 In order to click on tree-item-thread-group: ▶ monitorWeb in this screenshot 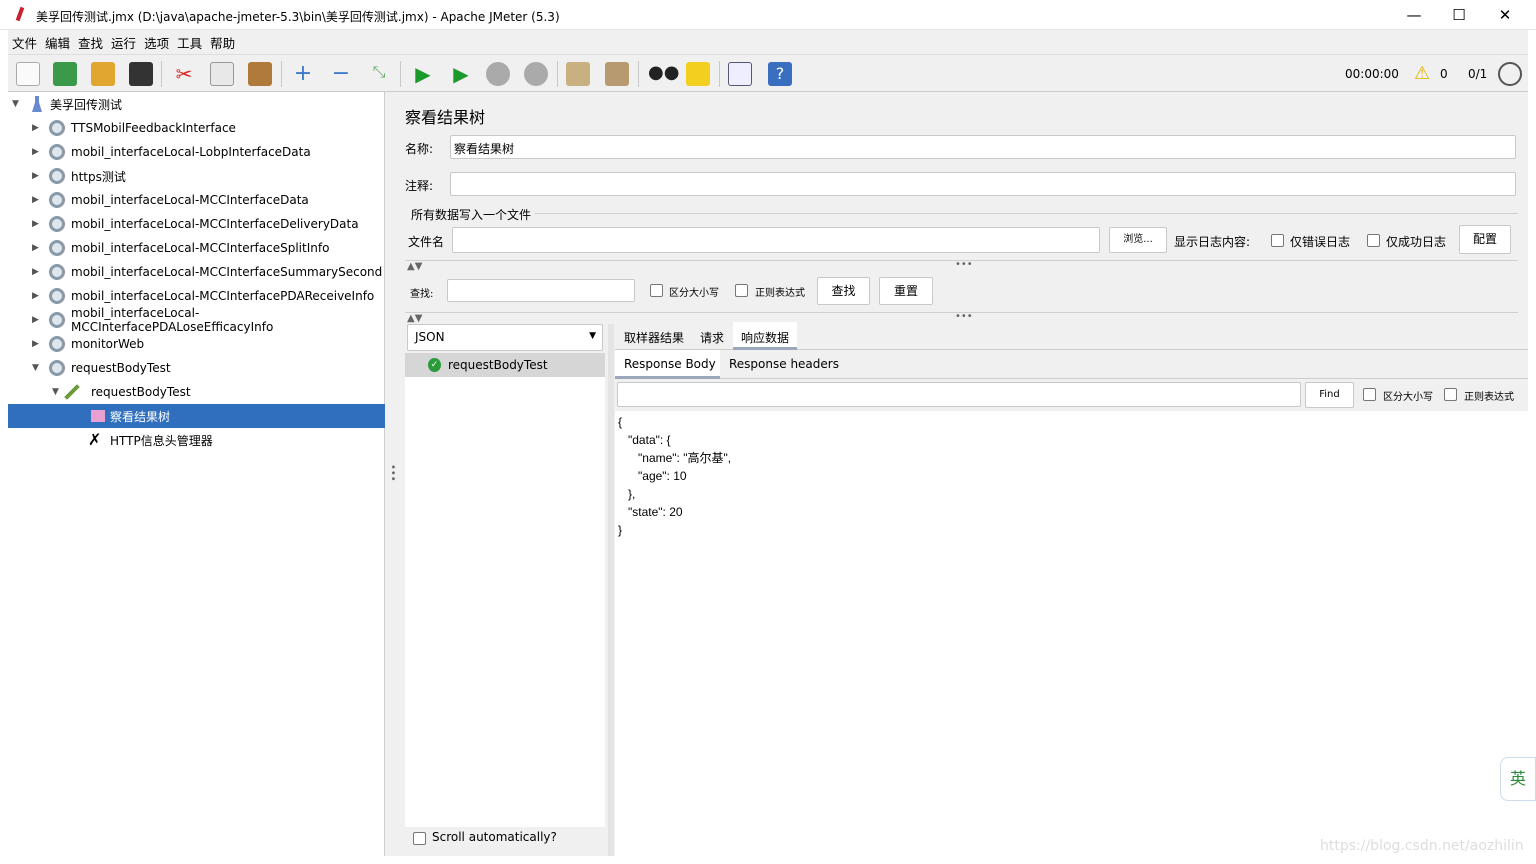, I will do `click(196, 344)`.